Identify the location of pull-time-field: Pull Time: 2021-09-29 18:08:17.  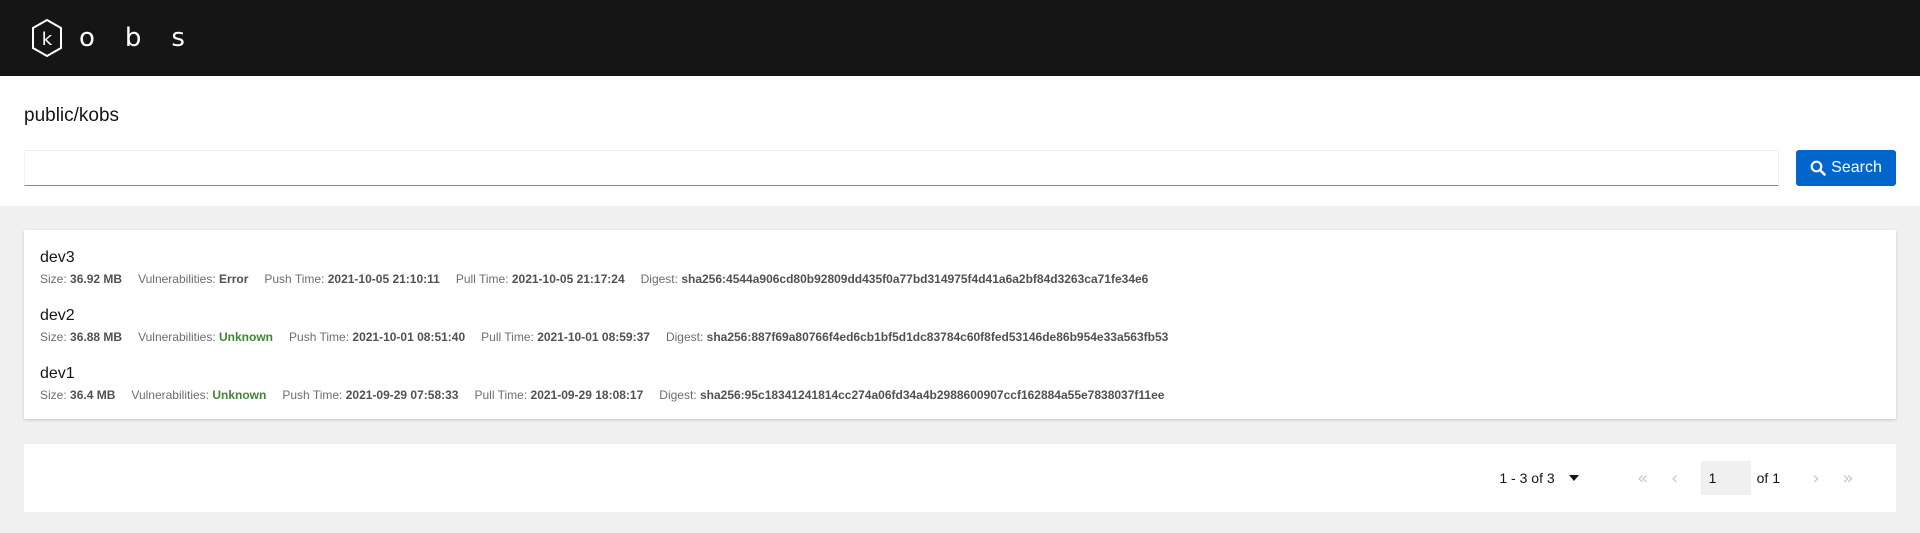
(559, 395).